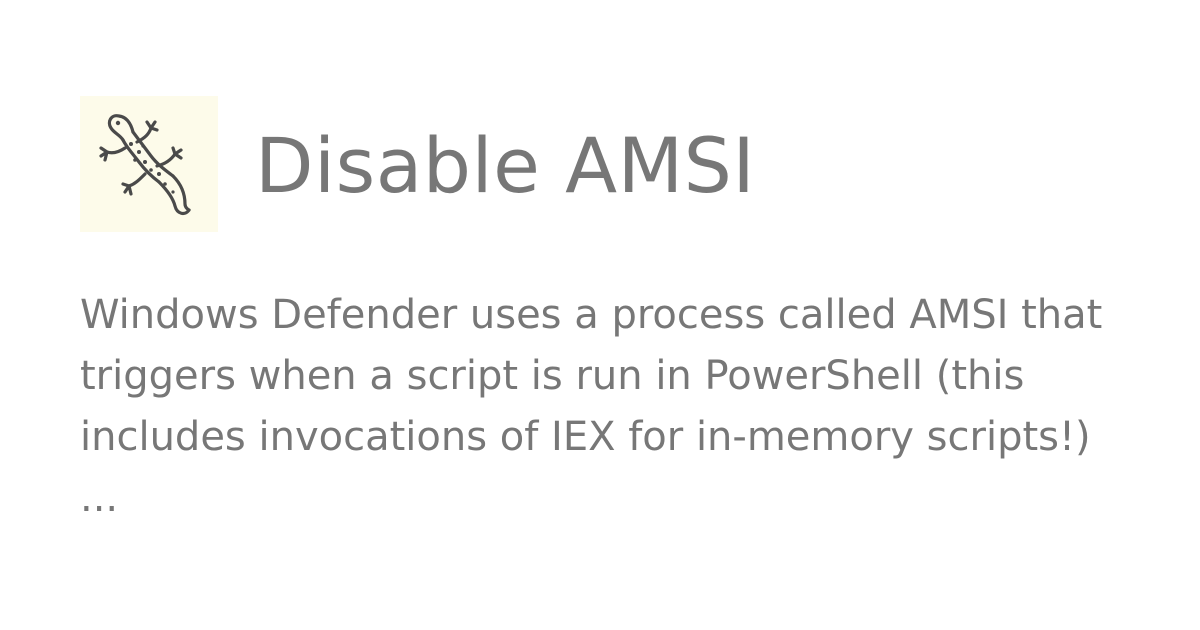 The height and width of the screenshot is (630, 1200). I want to click on site-logo, so click(149, 164).